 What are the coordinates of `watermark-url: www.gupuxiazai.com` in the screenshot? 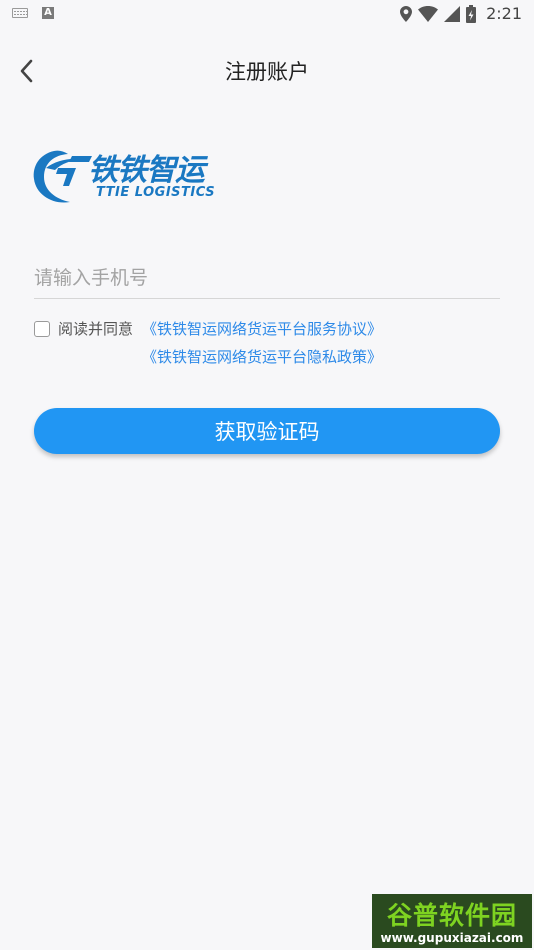 It's located at (452, 938).